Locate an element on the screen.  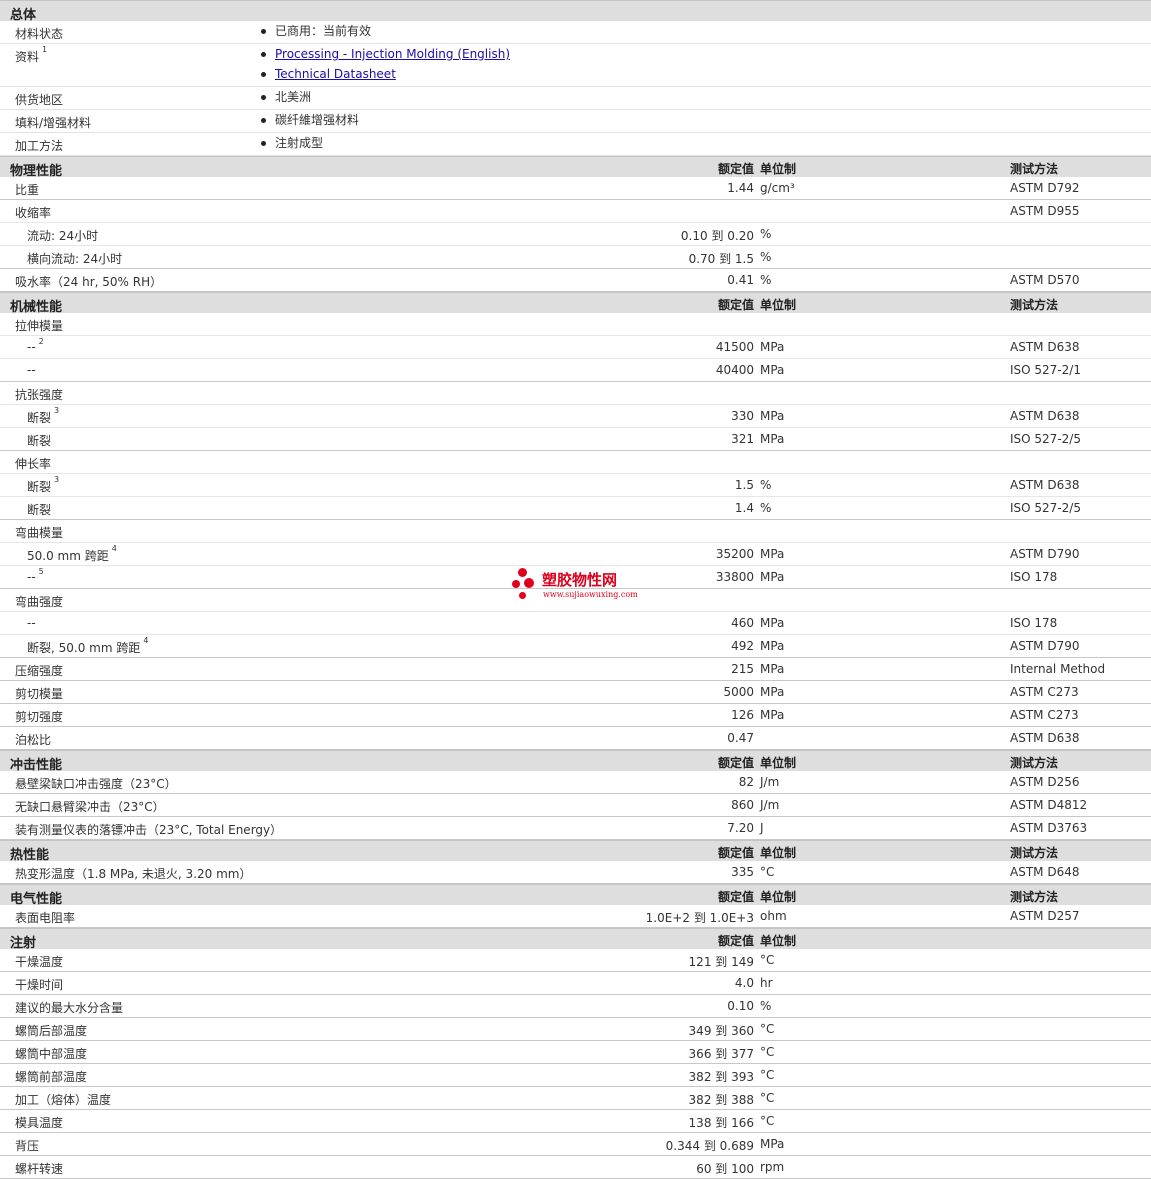
property-row: 断裂 321 MPa ISO 527-2/5 is located at coordinates (575, 439).